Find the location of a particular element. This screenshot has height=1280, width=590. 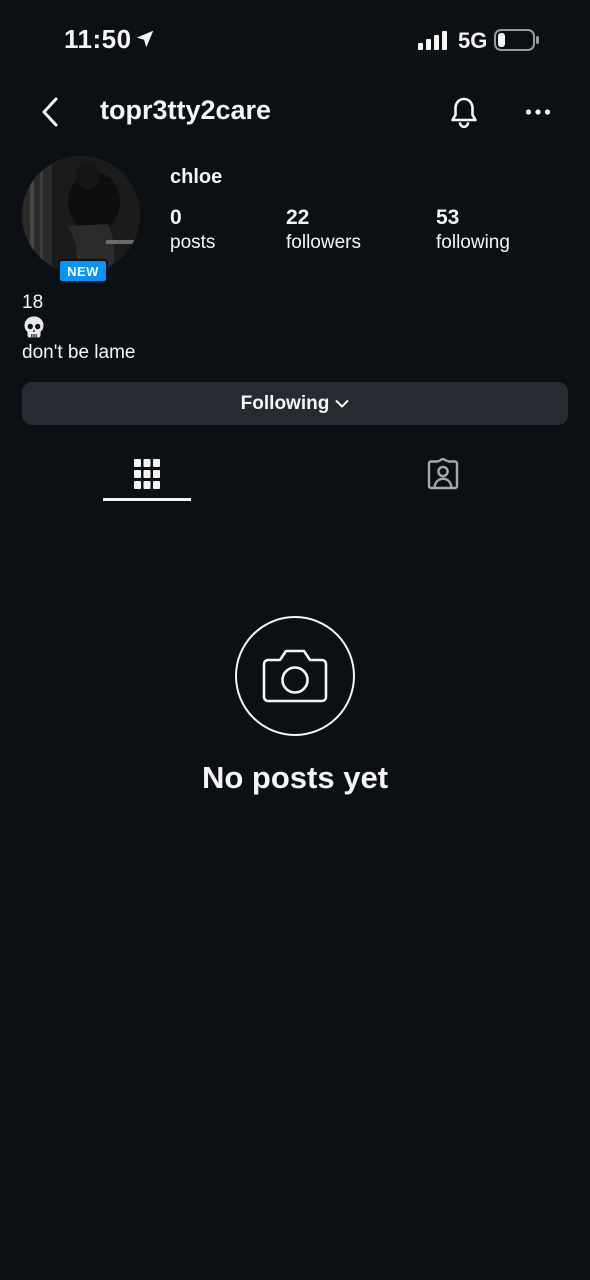

following-label: Following is located at coordinates (285, 403).